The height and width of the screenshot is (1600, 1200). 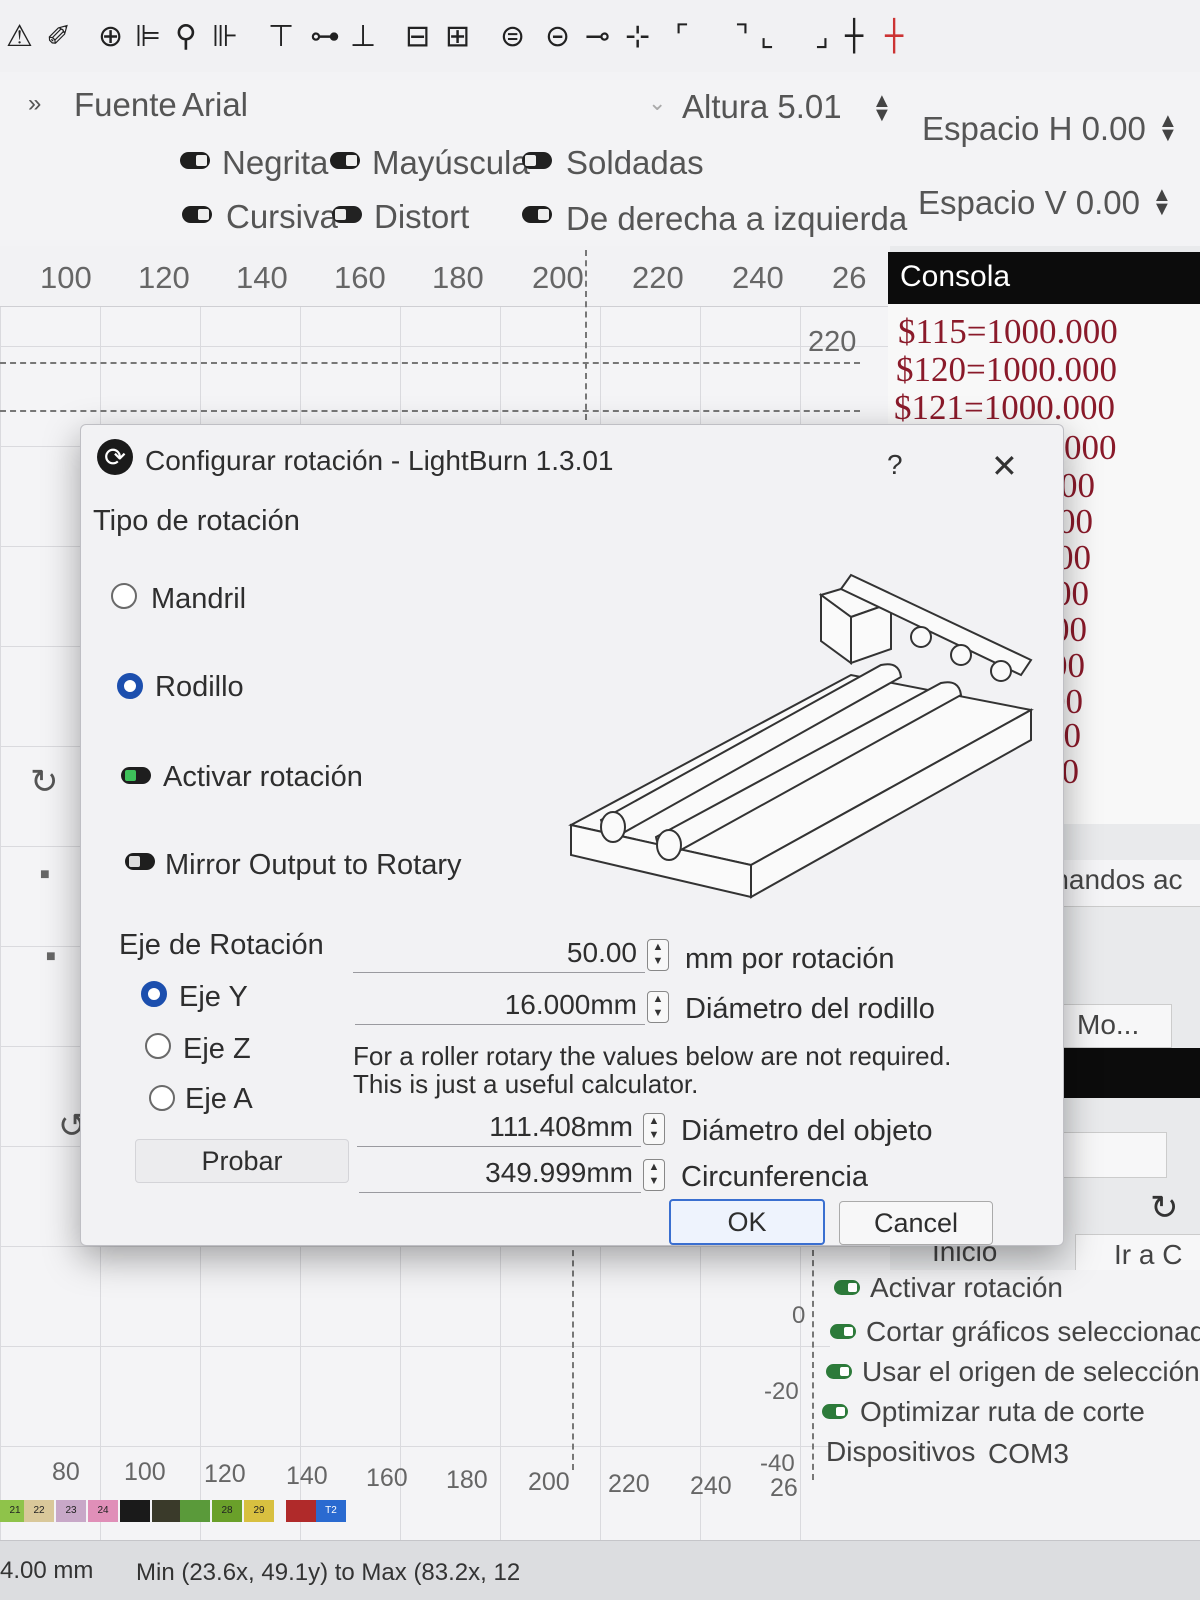 I want to click on mm-per-rotation-spinner: ▲ ▼, so click(x=658, y=955).